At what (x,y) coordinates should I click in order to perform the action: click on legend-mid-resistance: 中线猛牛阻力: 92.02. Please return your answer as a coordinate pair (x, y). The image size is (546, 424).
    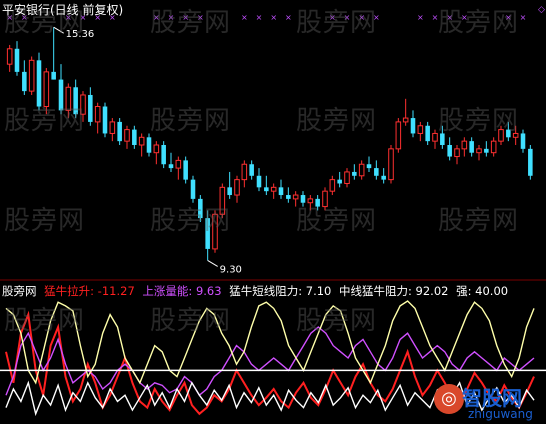
    Looking at the image, I should click on (394, 291).